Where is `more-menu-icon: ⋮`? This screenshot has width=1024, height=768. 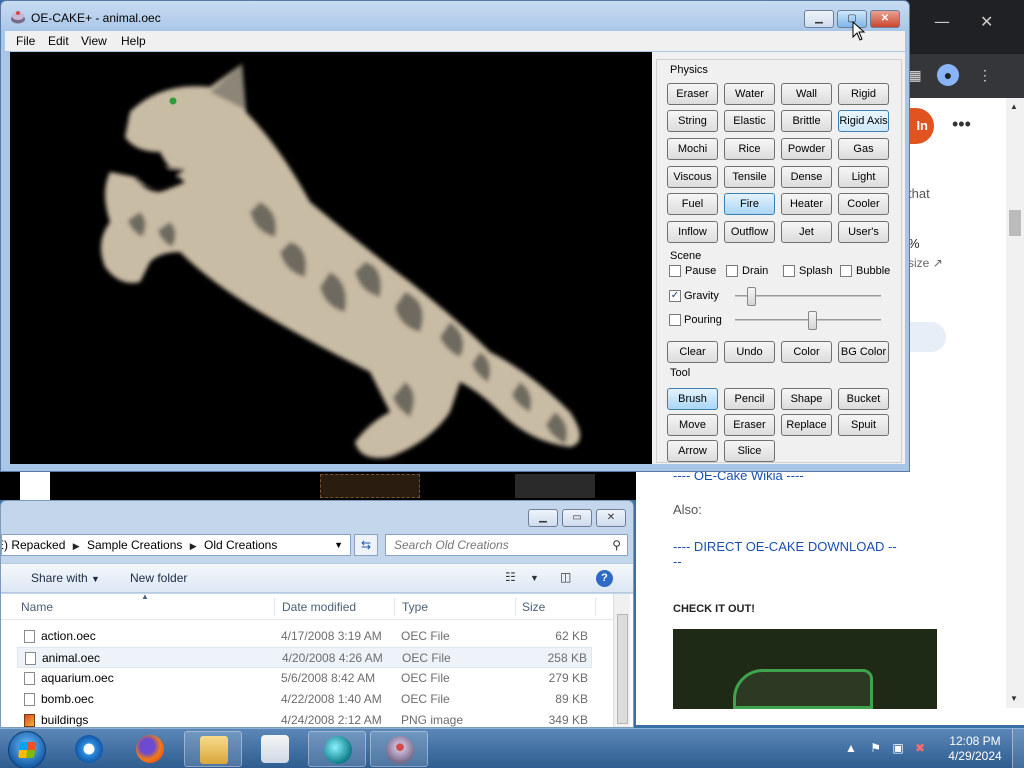 more-menu-icon: ⋮ is located at coordinates (985, 75).